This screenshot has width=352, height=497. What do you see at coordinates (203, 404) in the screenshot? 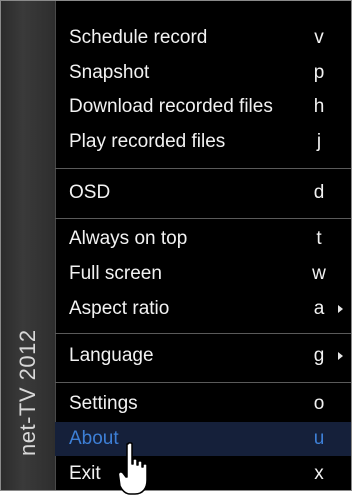
I see `menu-item-settings: Settings o` at bounding box center [203, 404].